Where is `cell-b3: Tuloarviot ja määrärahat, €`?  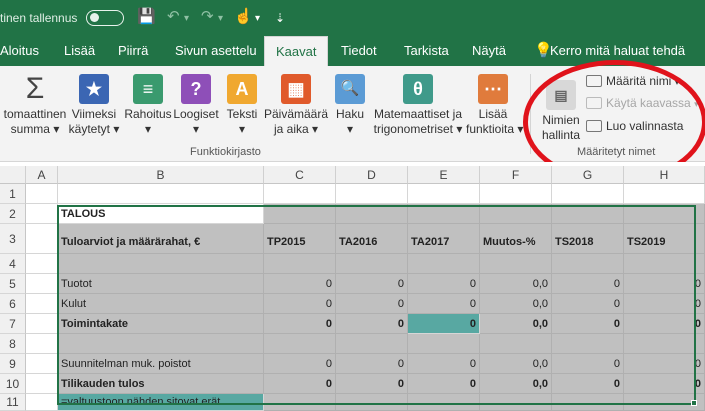 cell-b3: Tuloarviot ja määrärahat, € is located at coordinates (161, 239).